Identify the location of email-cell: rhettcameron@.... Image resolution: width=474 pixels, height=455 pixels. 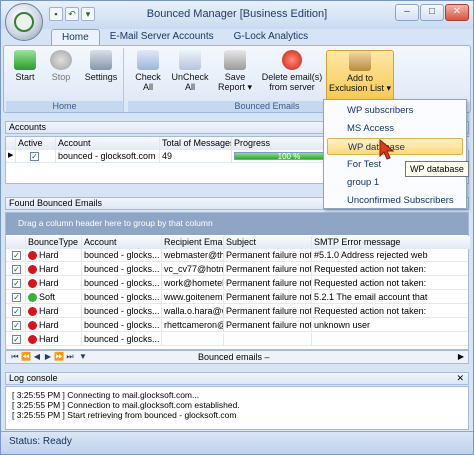
(193, 325).